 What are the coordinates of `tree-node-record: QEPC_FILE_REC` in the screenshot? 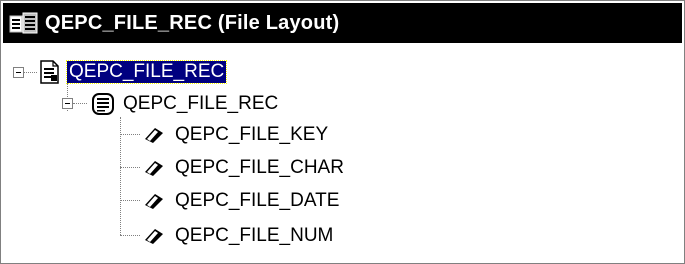 It's located at (184, 104).